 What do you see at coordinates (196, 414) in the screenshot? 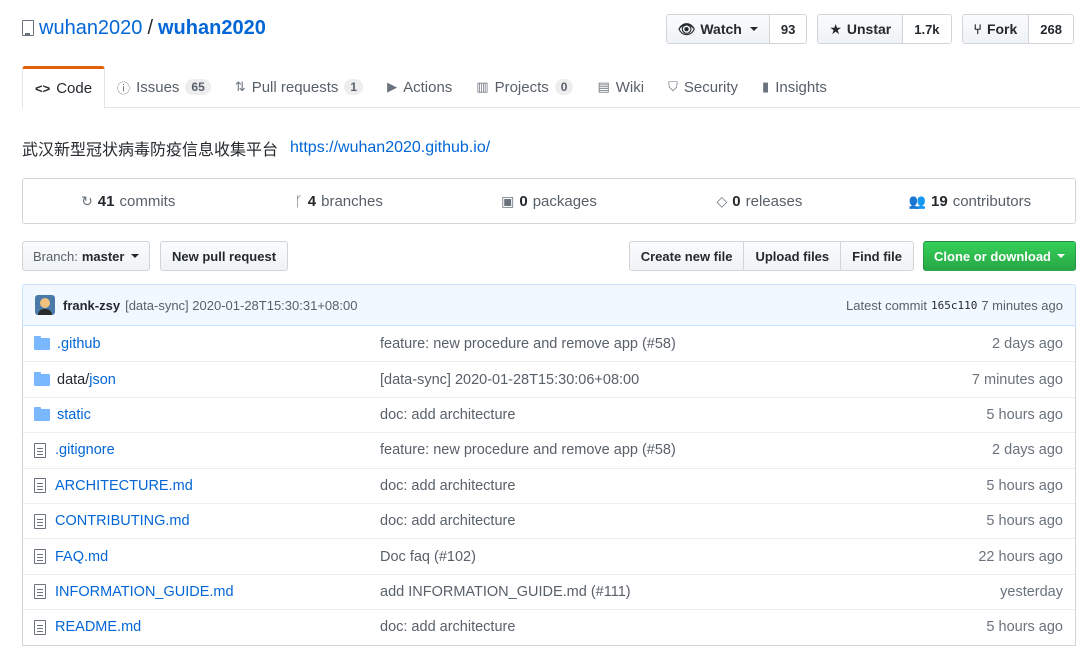
I see `file-name: static` at bounding box center [196, 414].